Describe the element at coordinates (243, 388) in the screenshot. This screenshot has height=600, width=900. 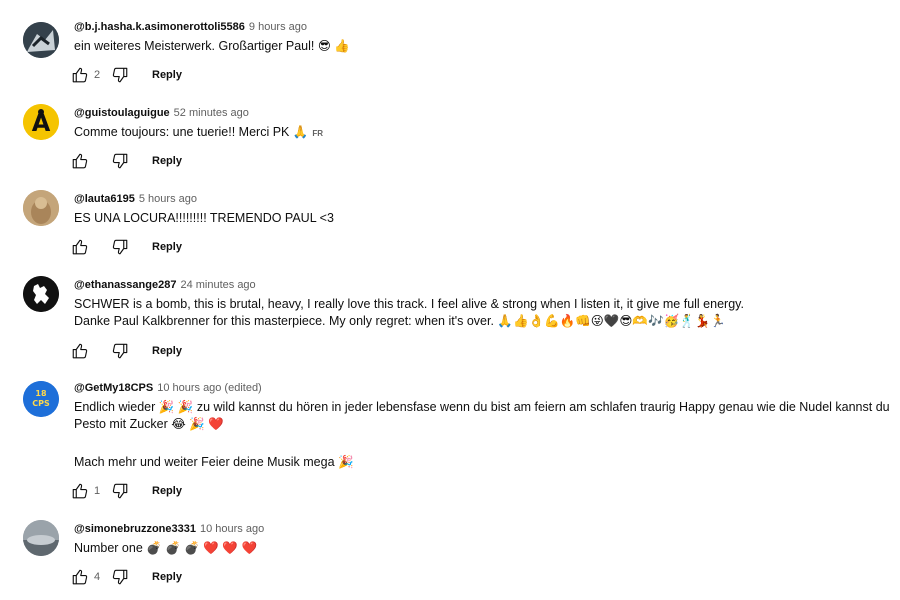
I see `edited-label: (edited)` at that location.